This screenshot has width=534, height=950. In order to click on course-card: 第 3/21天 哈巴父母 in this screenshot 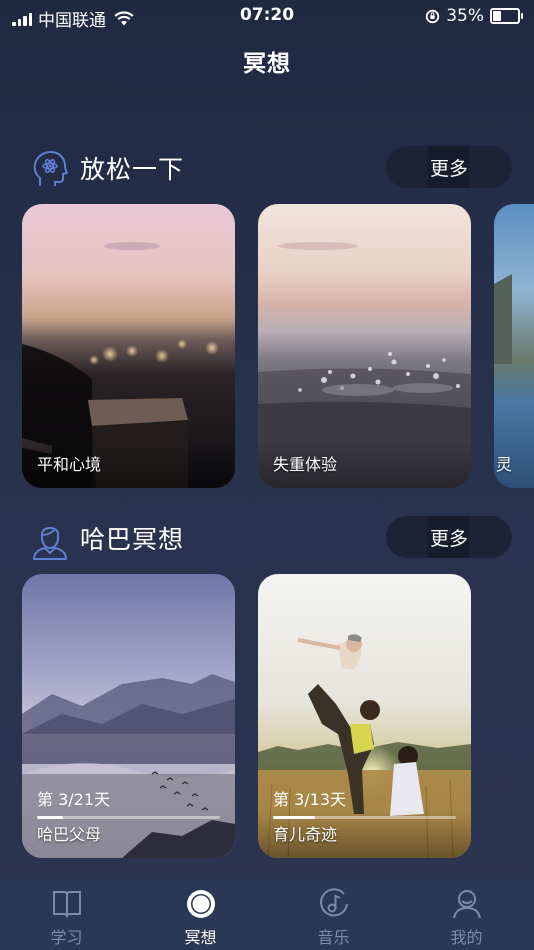, I will do `click(128, 716)`.